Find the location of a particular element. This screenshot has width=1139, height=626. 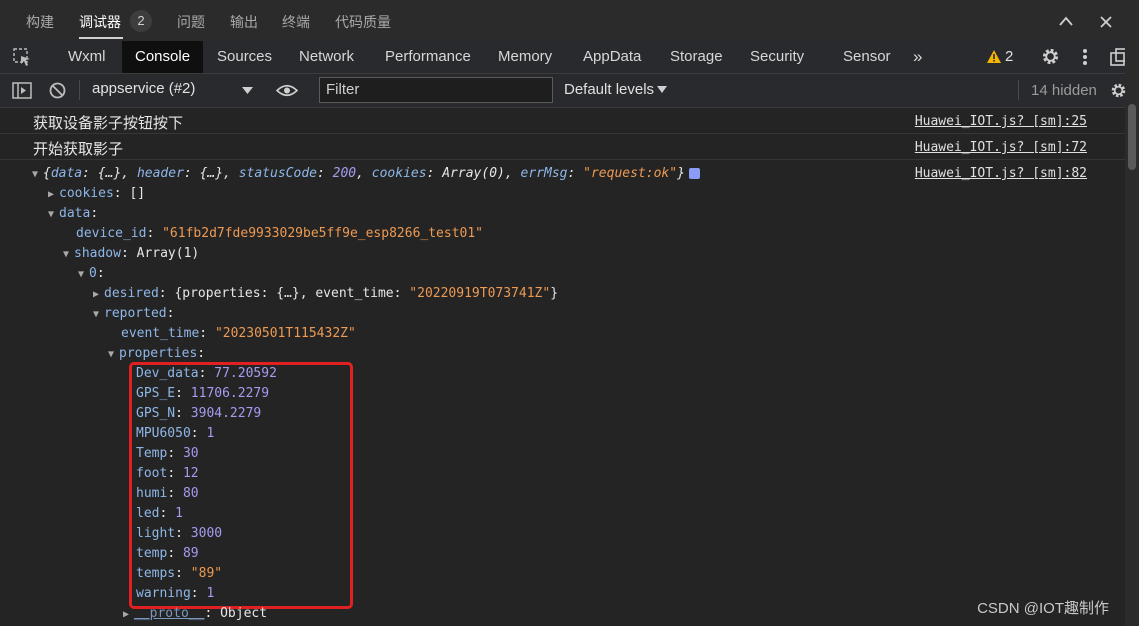

levels-dropdown-arrow-icon is located at coordinates (662, 89).